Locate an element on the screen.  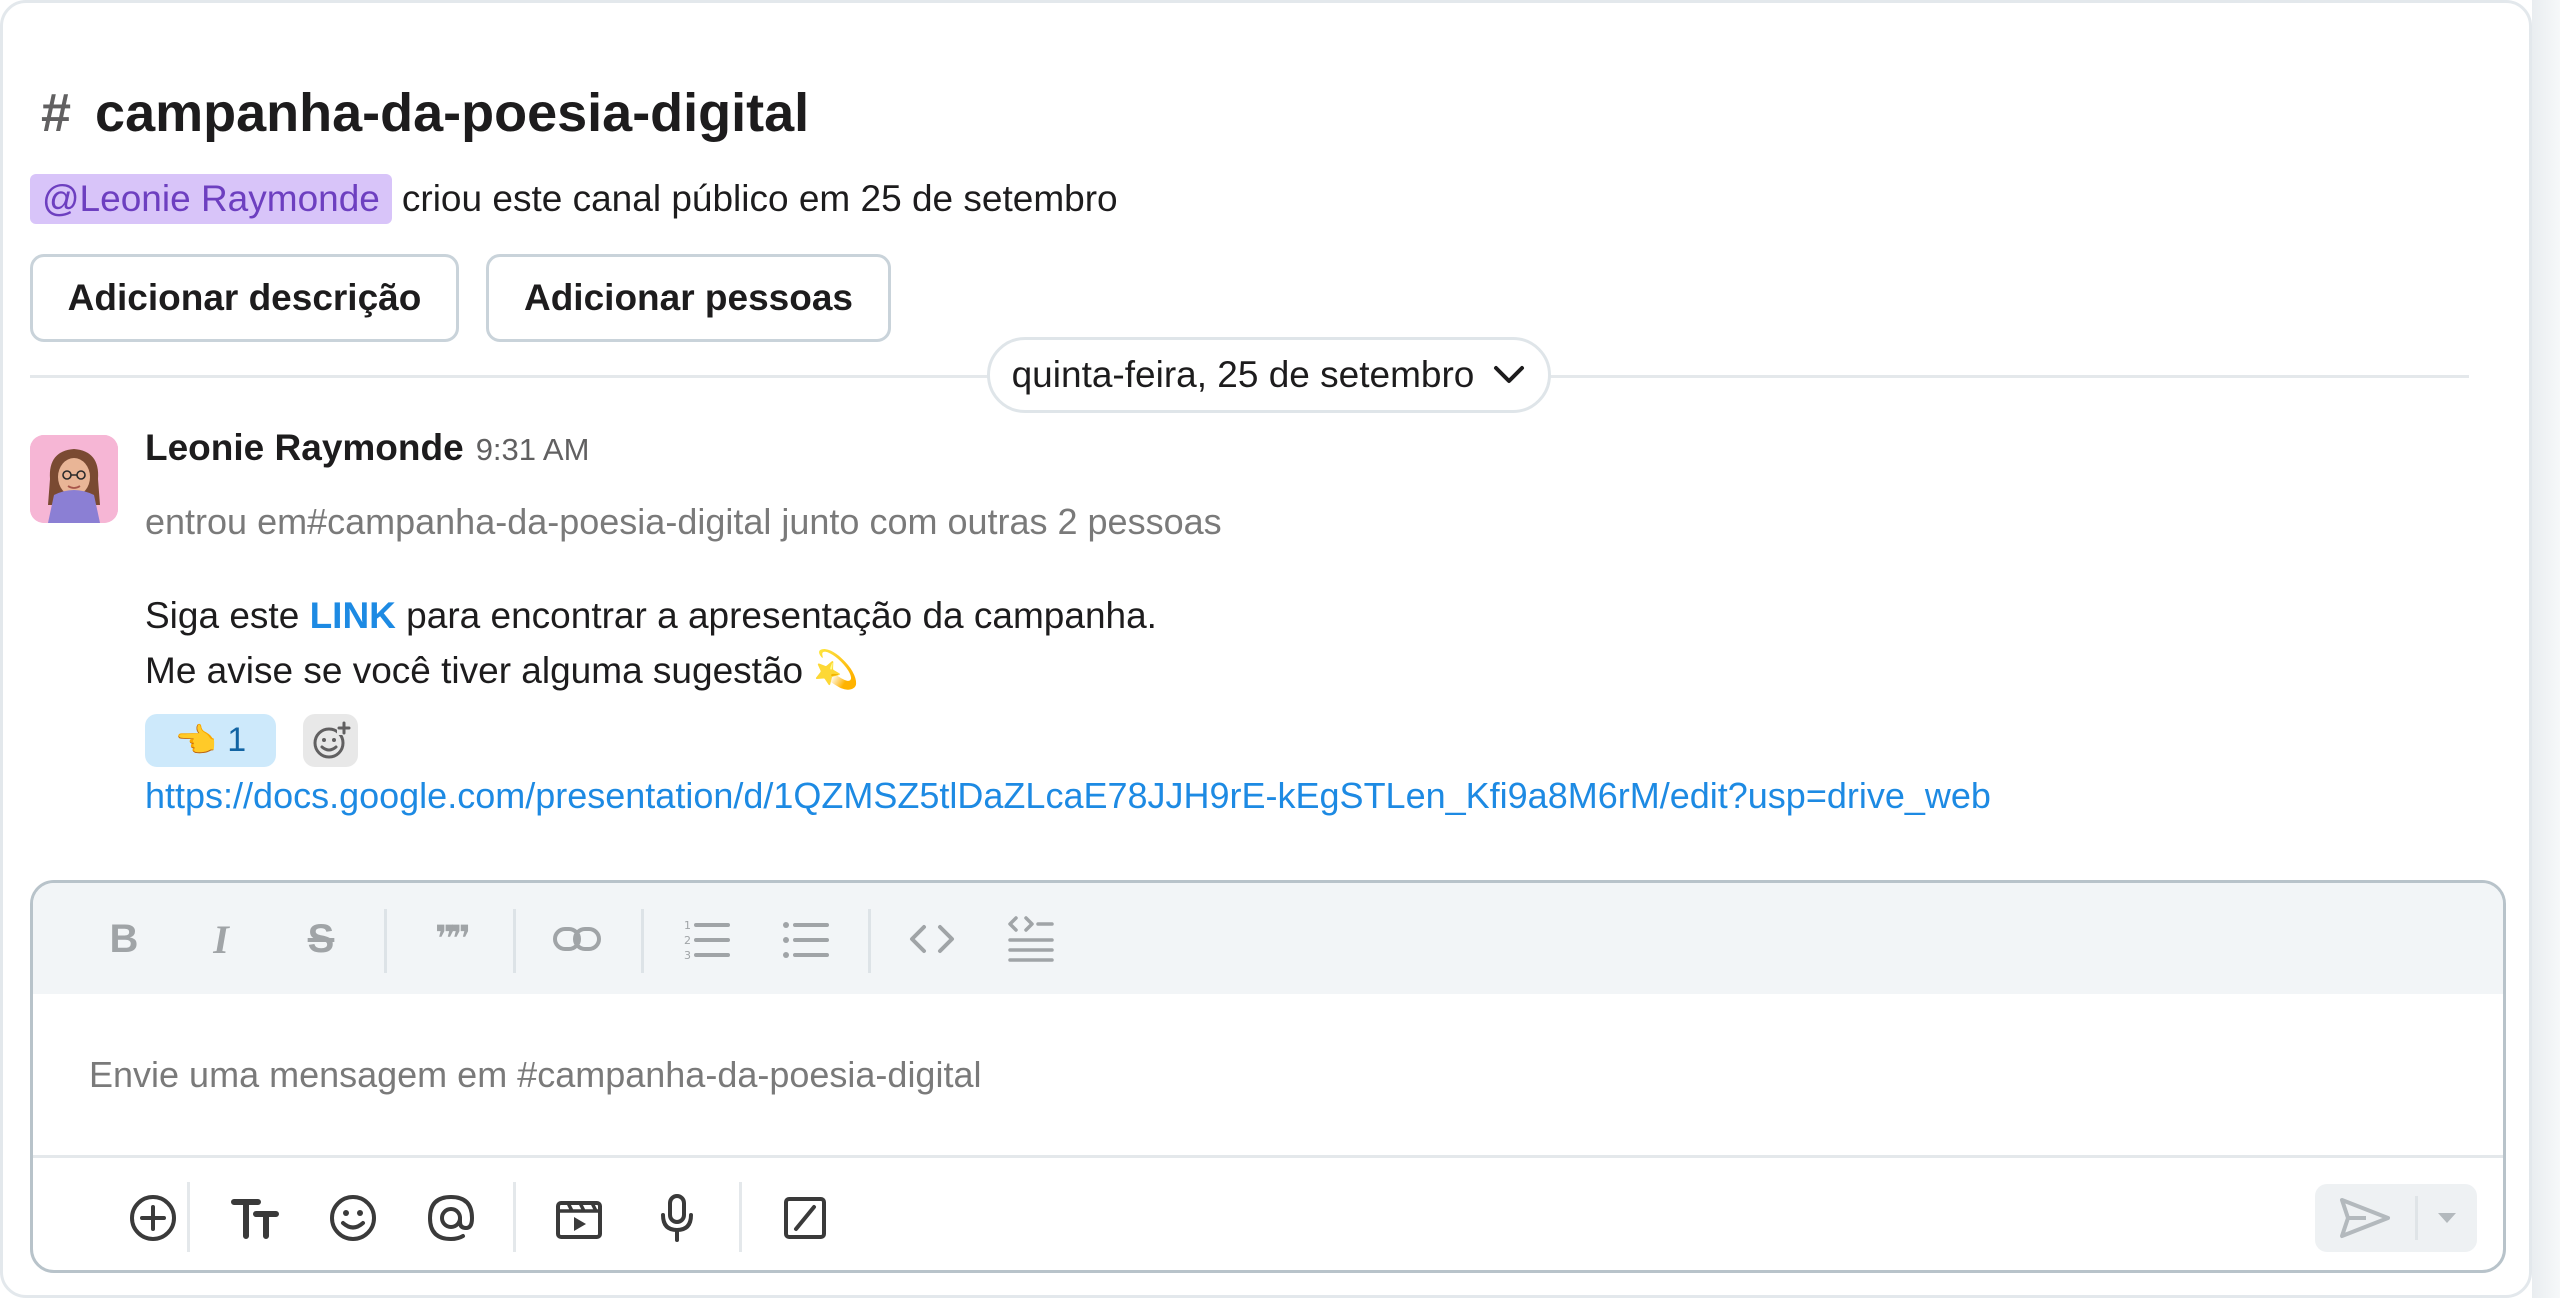
bold-icon: B is located at coordinates (124, 938).